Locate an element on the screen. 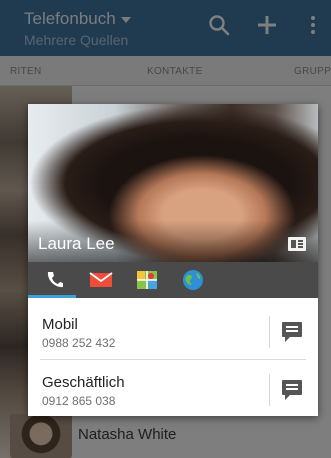 The width and height of the screenshot is (331, 458). phone-entry-work: Geschäftlich 0912 865 038 is located at coordinates (173, 390).